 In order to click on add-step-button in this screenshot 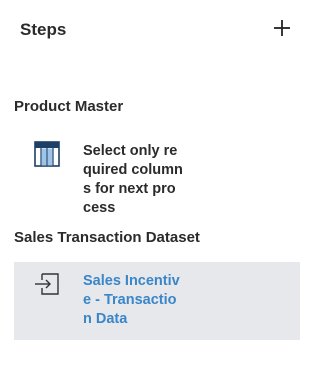, I will do `click(282, 28)`.